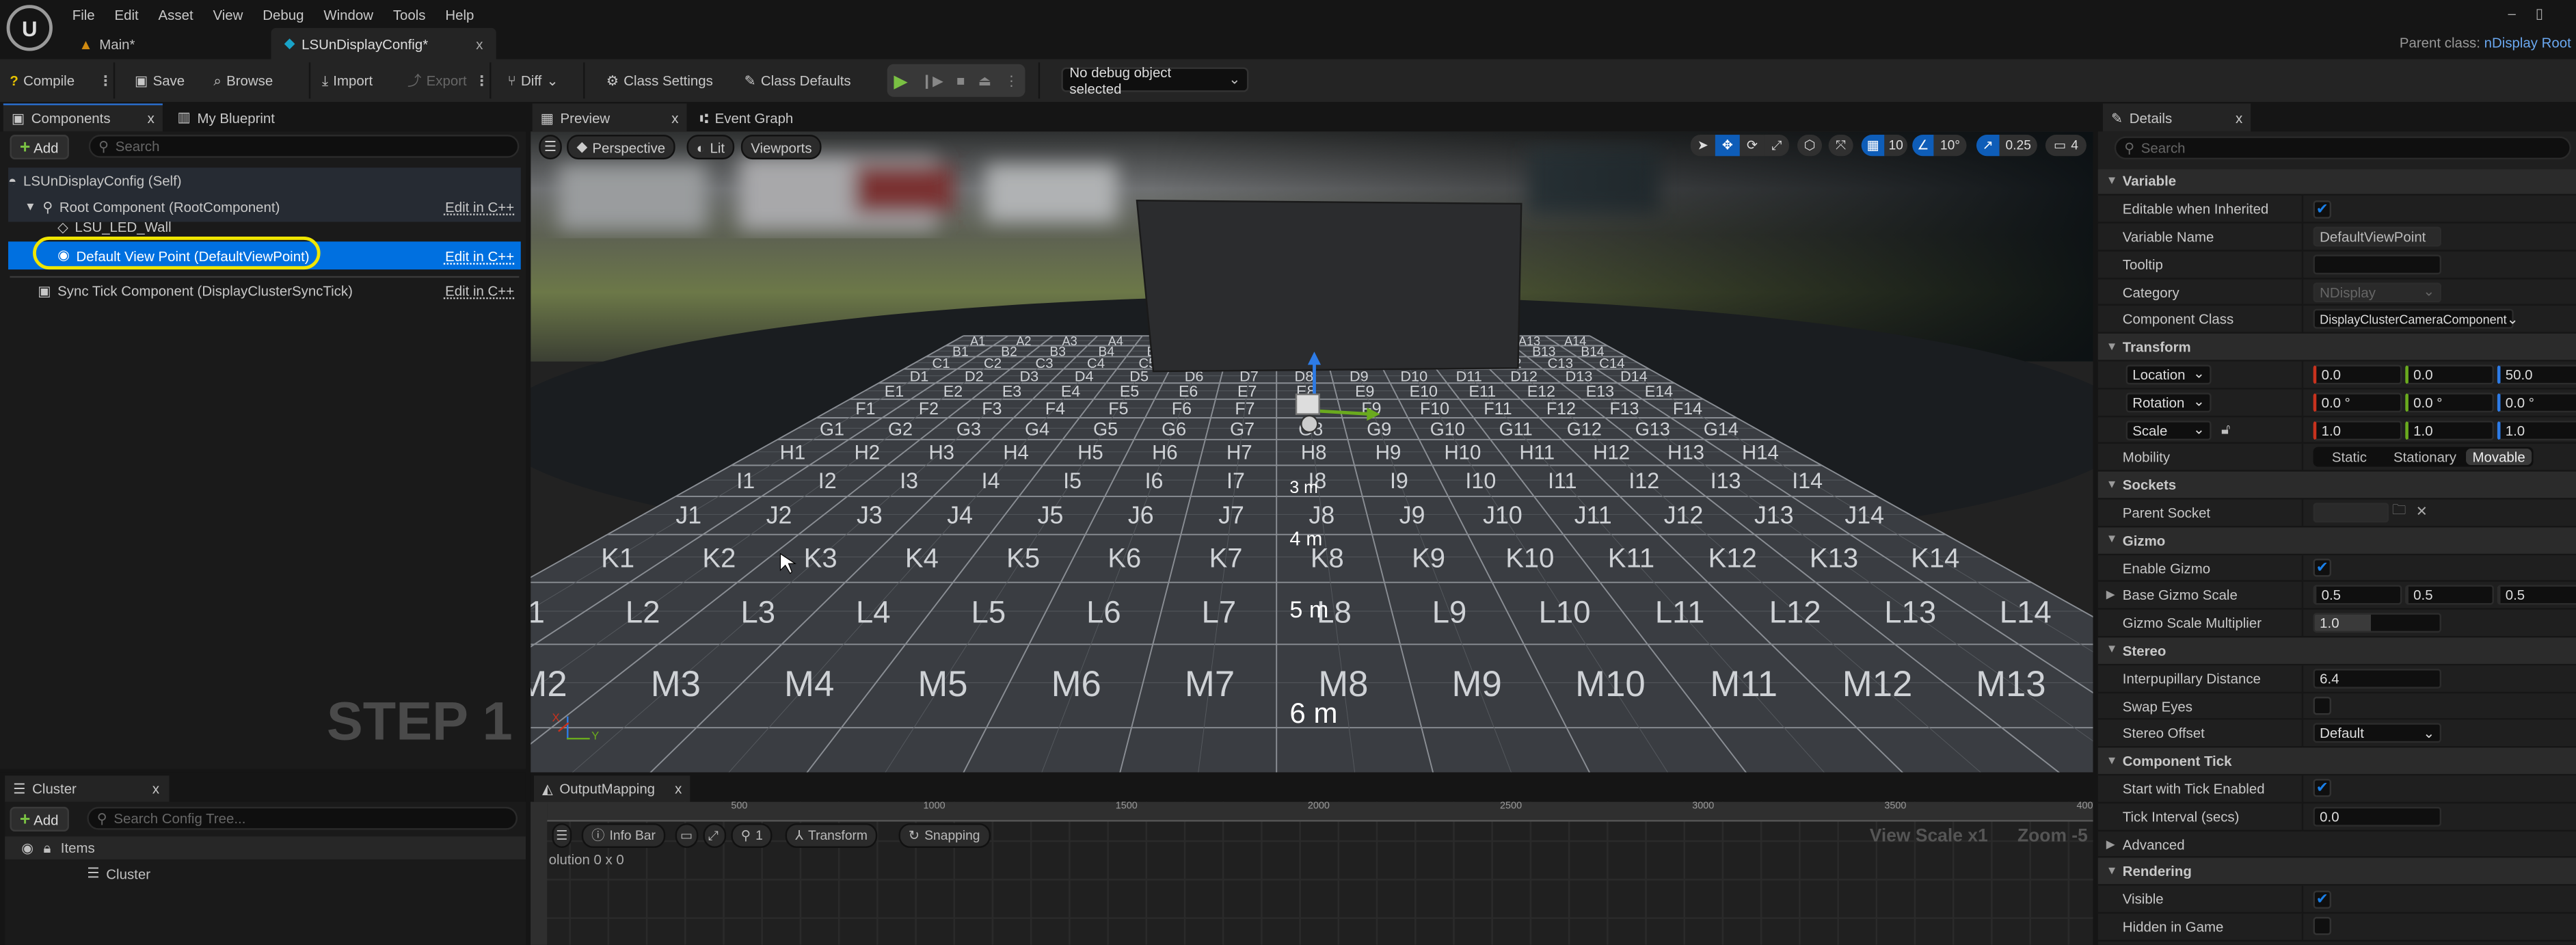 This screenshot has width=2576, height=945. Describe the element at coordinates (175, 15) in the screenshot. I see `menu-asset: Asset` at that location.